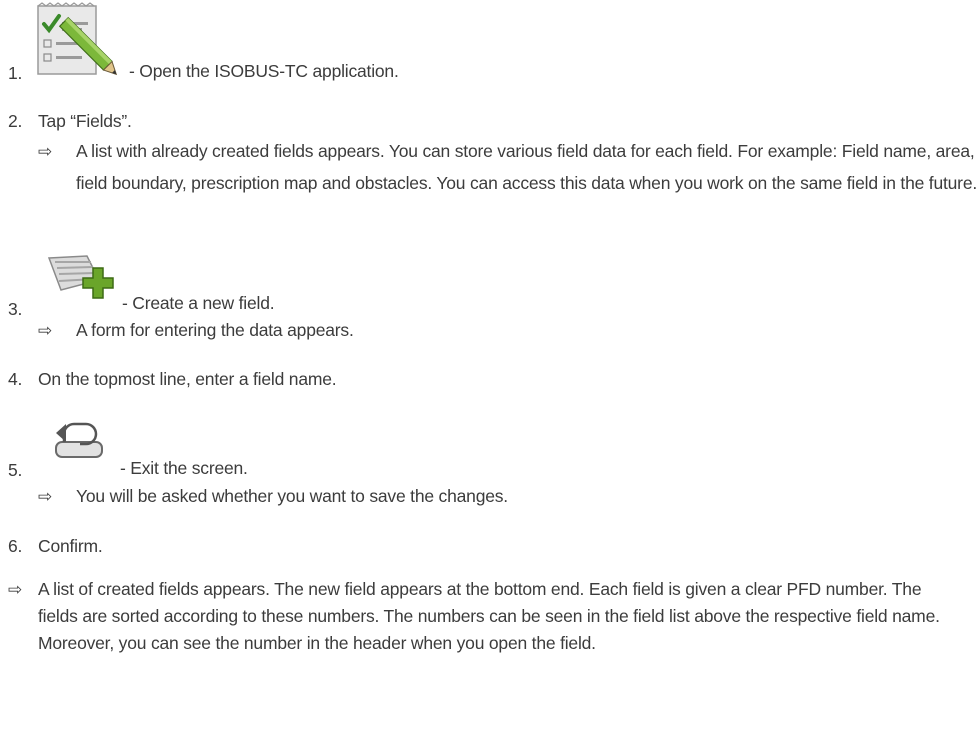 The width and height of the screenshot is (980, 756). Describe the element at coordinates (215, 330) in the screenshot. I see `result-text: A form for entering the data appears.` at that location.